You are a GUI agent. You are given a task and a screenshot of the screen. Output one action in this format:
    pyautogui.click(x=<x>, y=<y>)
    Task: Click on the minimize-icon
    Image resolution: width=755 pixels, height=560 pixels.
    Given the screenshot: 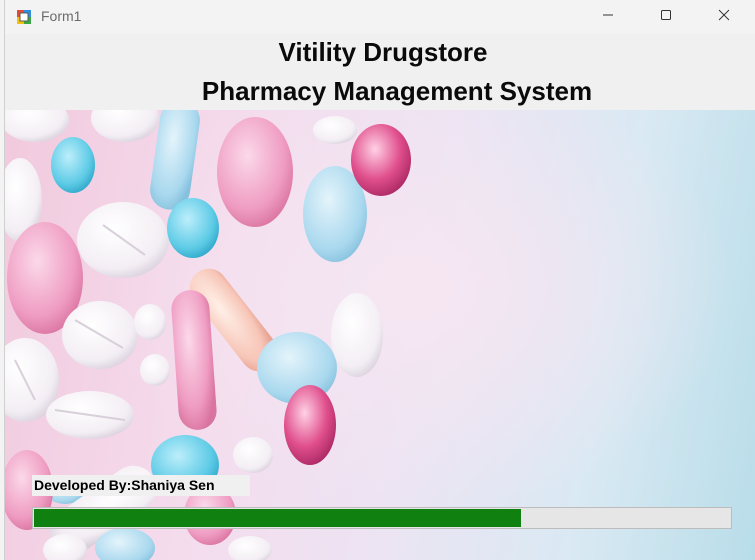 What is the action you would take?
    pyautogui.click(x=608, y=17)
    